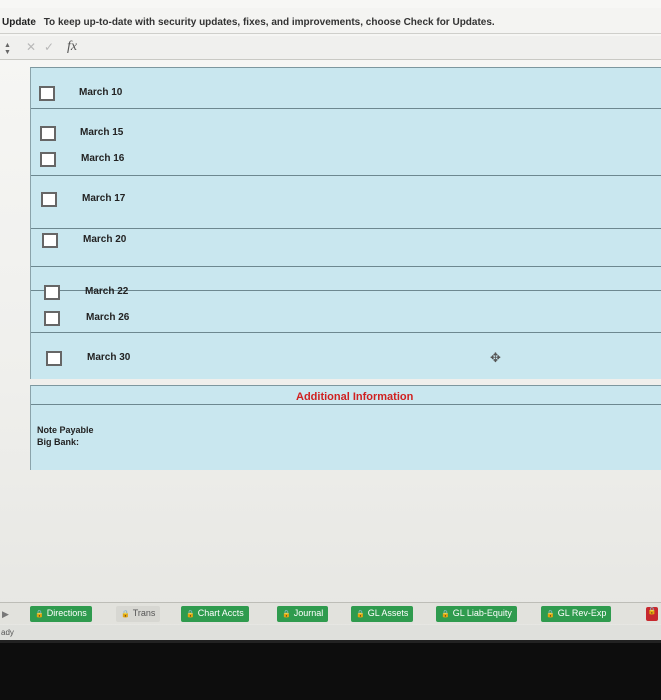  What do you see at coordinates (49, 47) in the screenshot?
I see `enter-icon: ✓` at bounding box center [49, 47].